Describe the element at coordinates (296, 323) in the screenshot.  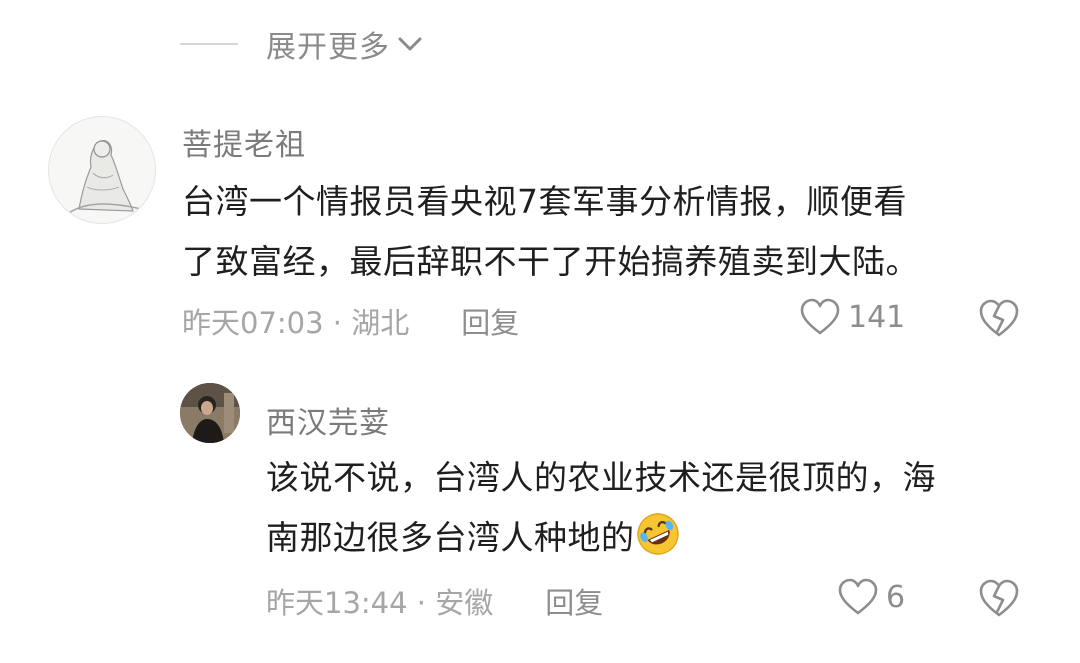
I see `comment-time-location: 昨天07:03 · 湖北` at that location.